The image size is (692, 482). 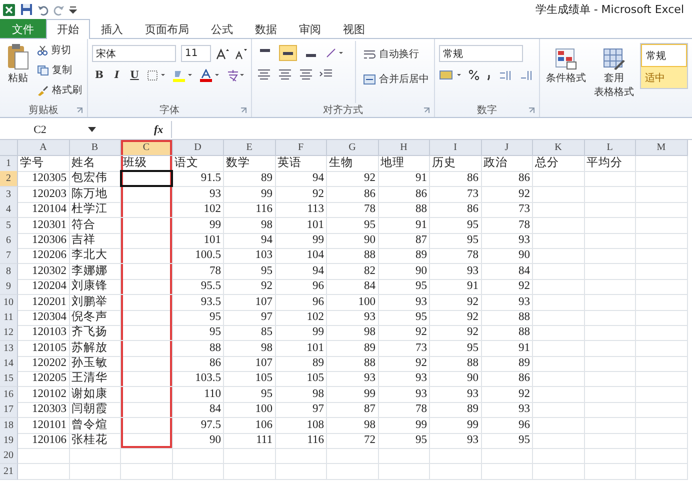 I want to click on column-header: K, so click(x=558, y=148).